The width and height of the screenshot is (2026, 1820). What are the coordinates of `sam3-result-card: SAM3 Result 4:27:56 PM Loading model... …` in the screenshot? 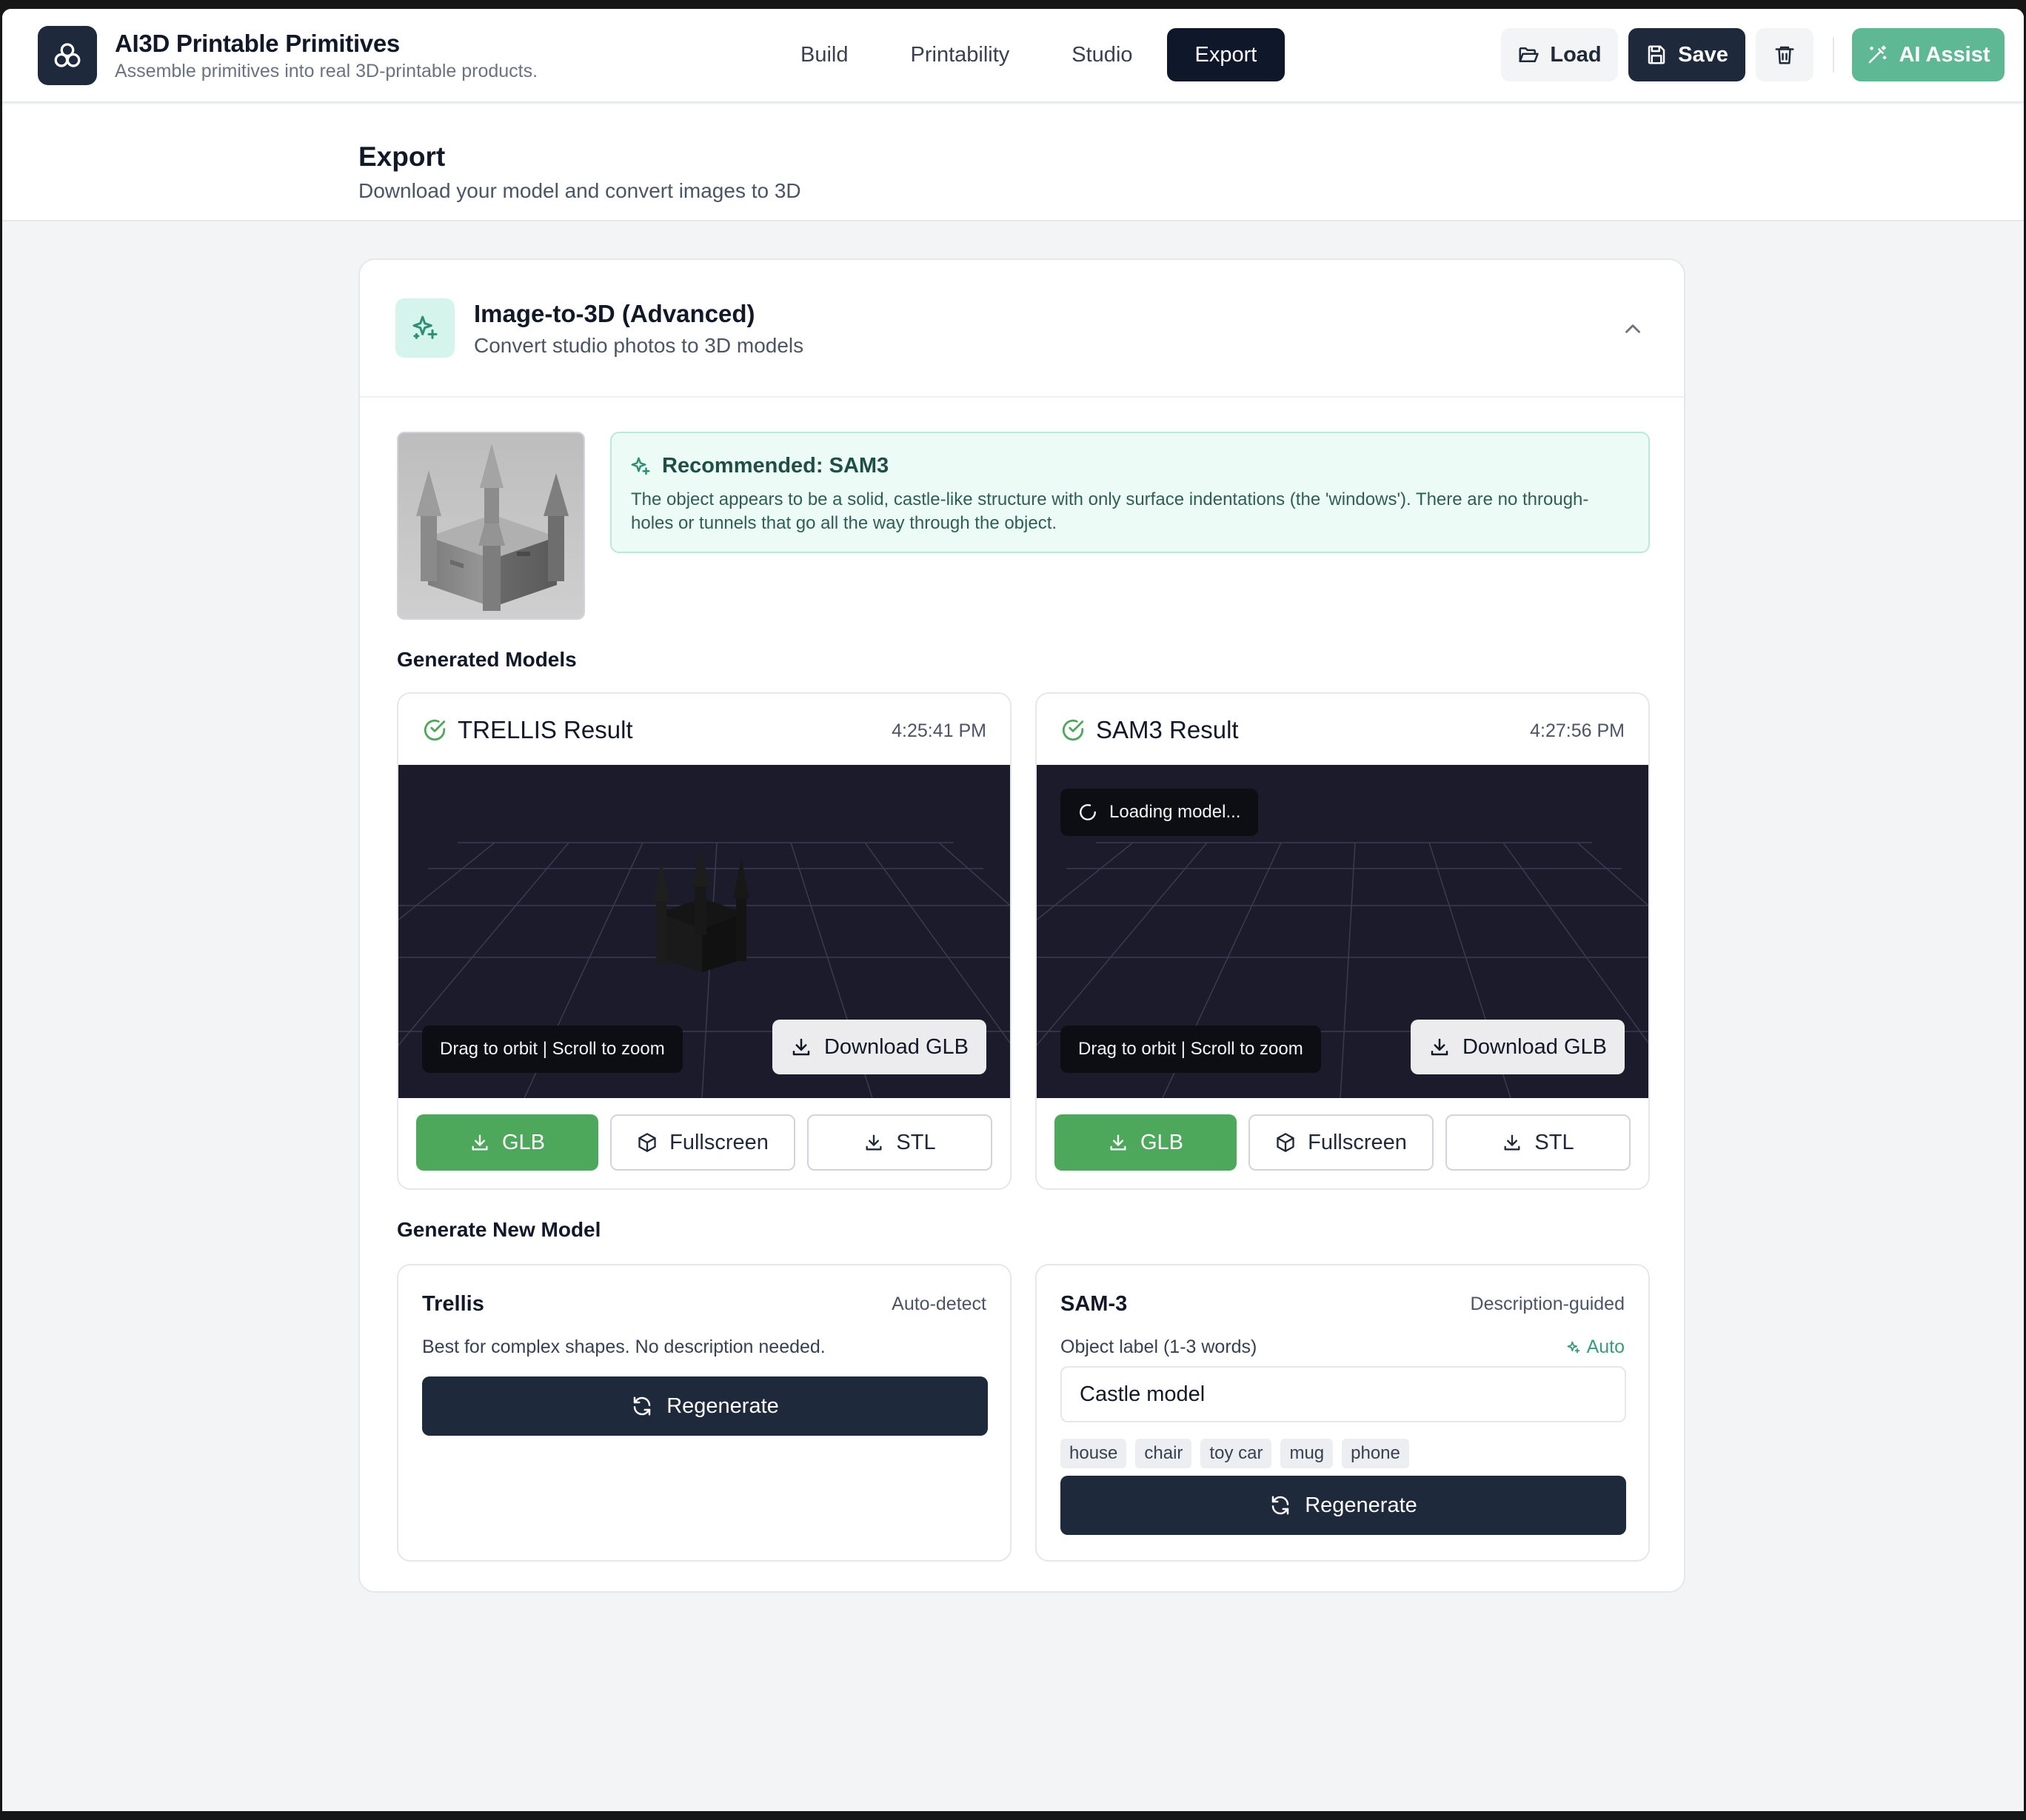 It's located at (1342, 941).